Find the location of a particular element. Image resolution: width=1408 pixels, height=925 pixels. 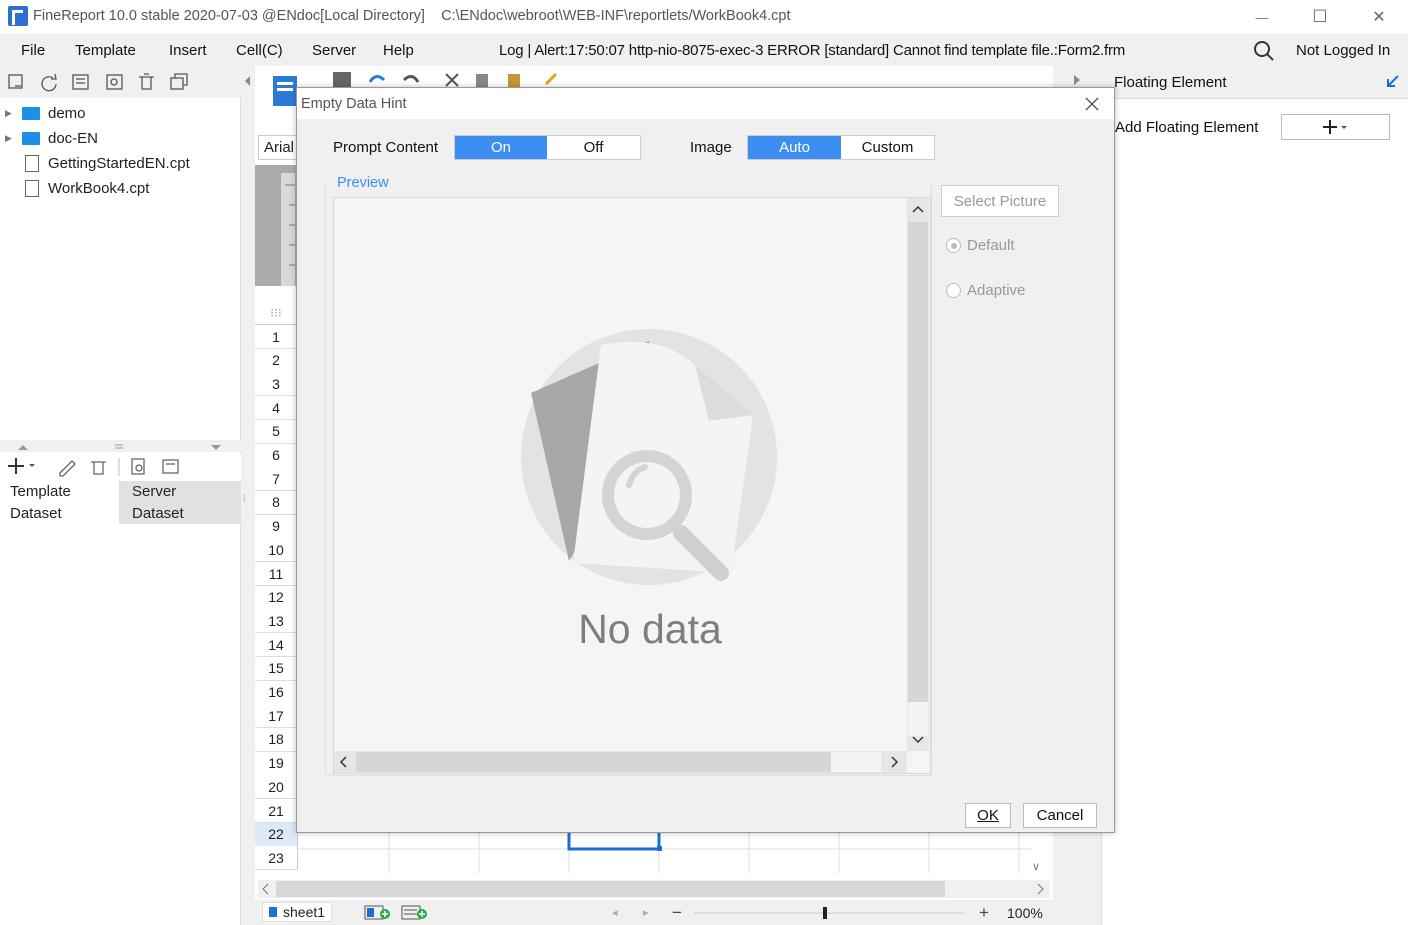

dialog-close-icon is located at coordinates (1092, 104).